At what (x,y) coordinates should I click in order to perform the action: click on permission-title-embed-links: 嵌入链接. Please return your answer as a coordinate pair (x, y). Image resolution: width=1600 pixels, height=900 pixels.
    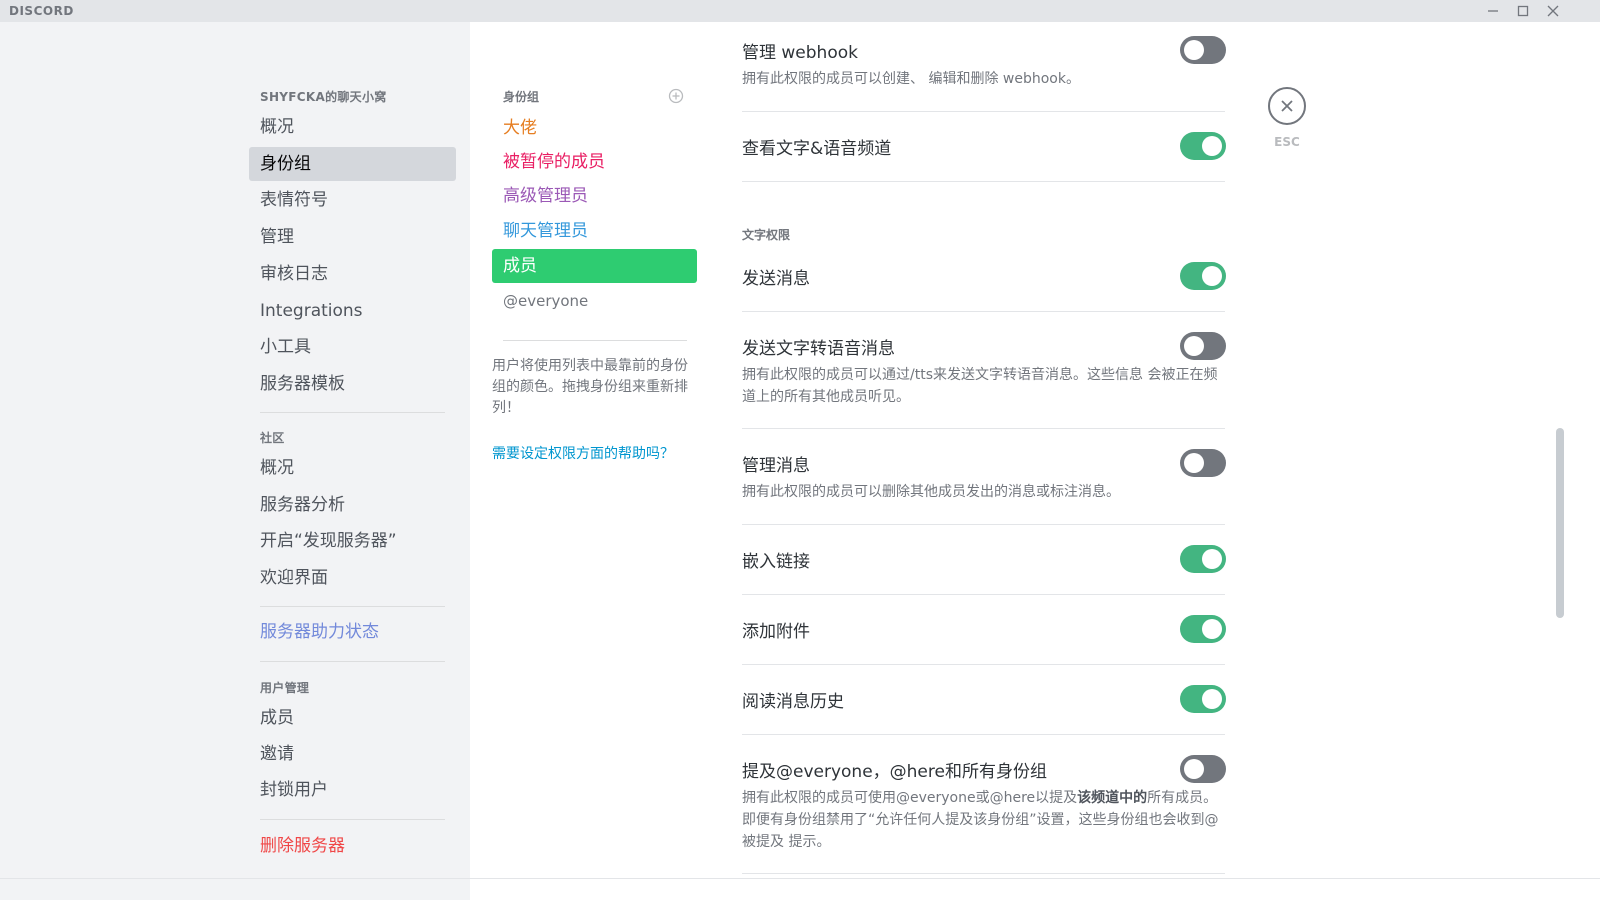
    Looking at the image, I should click on (776, 562).